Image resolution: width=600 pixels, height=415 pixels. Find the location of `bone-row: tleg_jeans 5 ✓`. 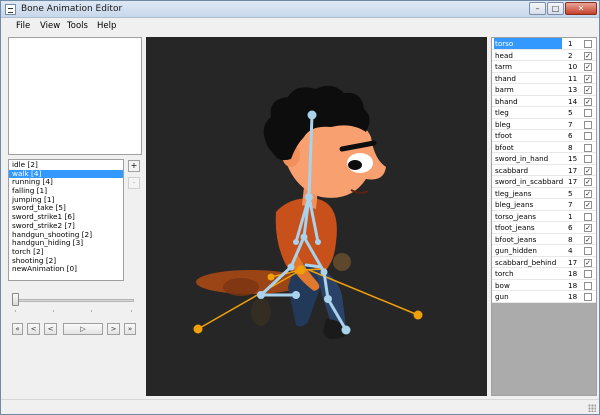

bone-row: tleg_jeans 5 ✓ is located at coordinates (544, 193).